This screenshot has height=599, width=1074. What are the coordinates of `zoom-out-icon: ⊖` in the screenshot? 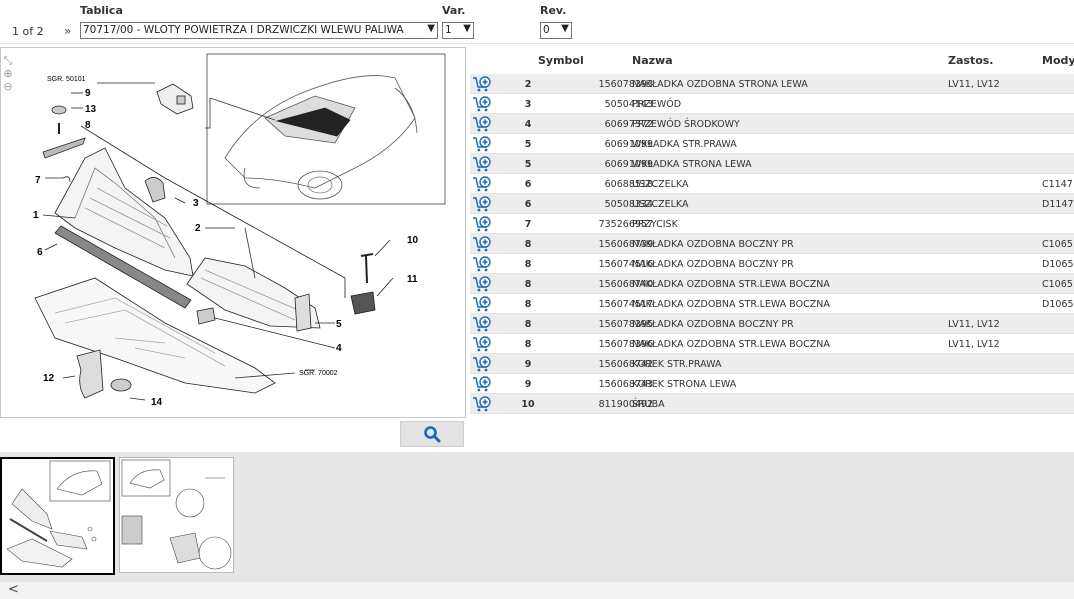 It's located at (8, 86).